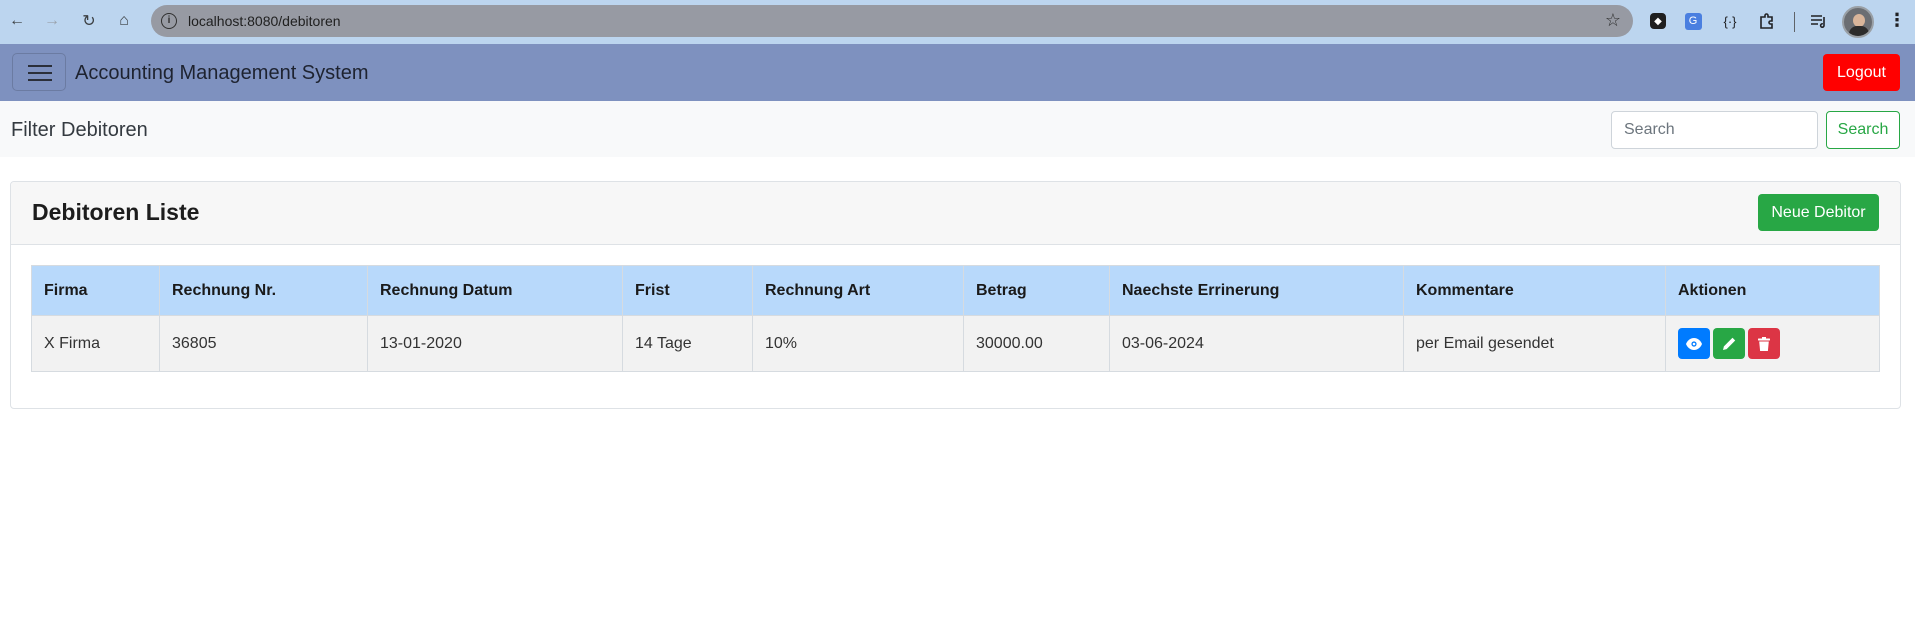 This screenshot has height=638, width=1915. What do you see at coordinates (1613, 20) in the screenshot?
I see `bookmark-star-icon: ☆` at bounding box center [1613, 20].